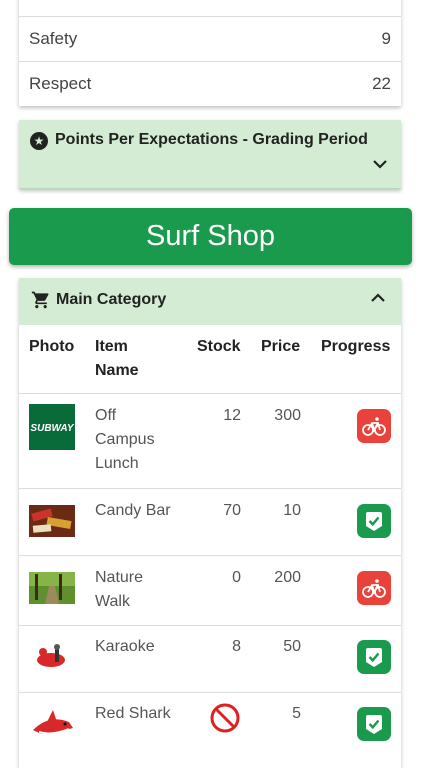  I want to click on stat-label: Respect, so click(60, 83).